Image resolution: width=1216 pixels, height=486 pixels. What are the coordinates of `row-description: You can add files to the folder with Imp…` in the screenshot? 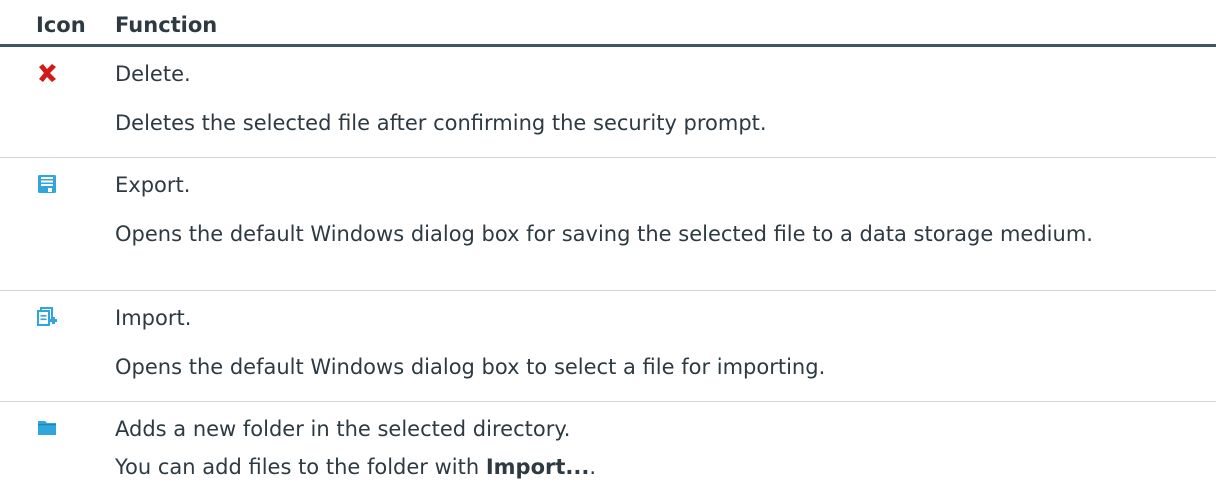 It's located at (660, 467).